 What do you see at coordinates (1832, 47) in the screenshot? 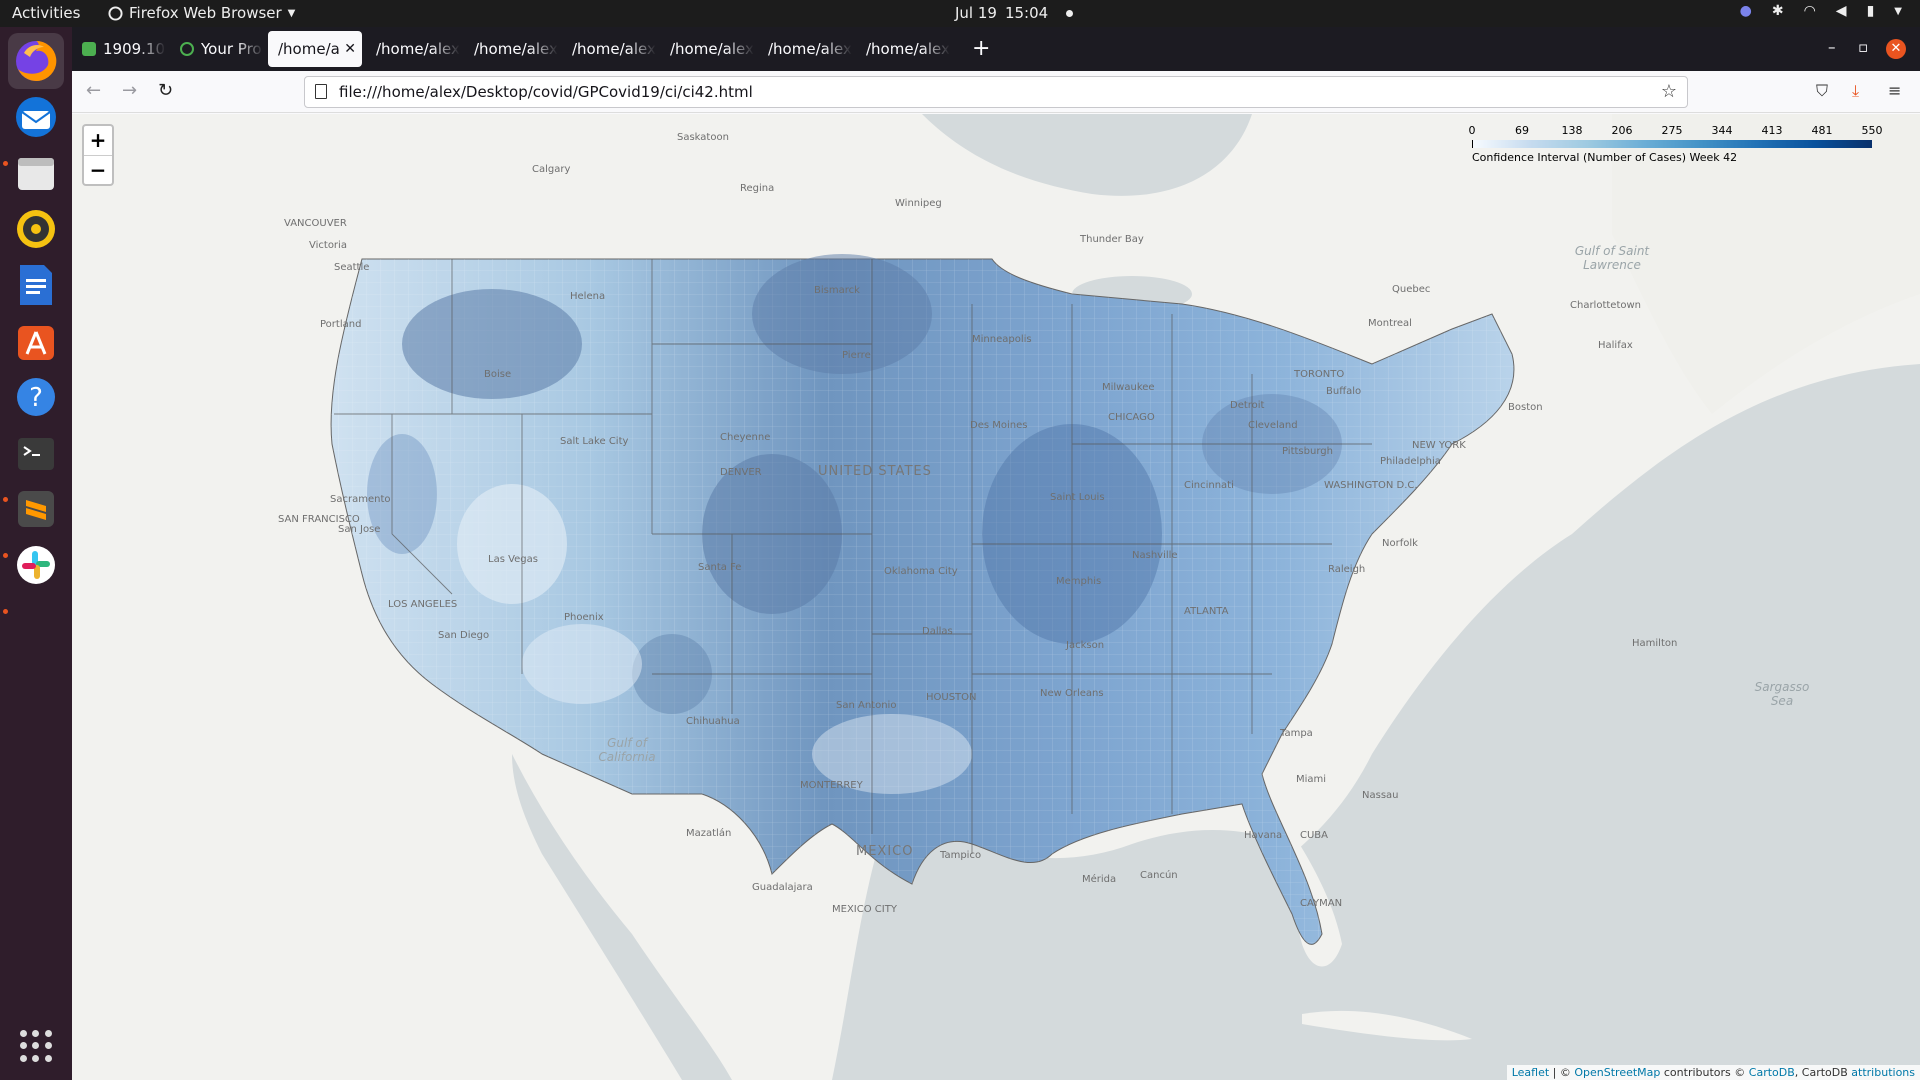
I see `minimize-icon: –` at bounding box center [1832, 47].